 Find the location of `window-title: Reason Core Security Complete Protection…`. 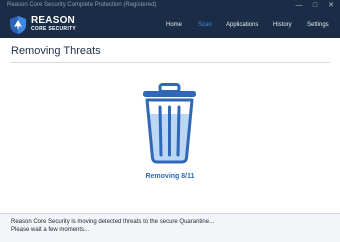

window-title: Reason Core Security Complete Protection… is located at coordinates (82, 5).